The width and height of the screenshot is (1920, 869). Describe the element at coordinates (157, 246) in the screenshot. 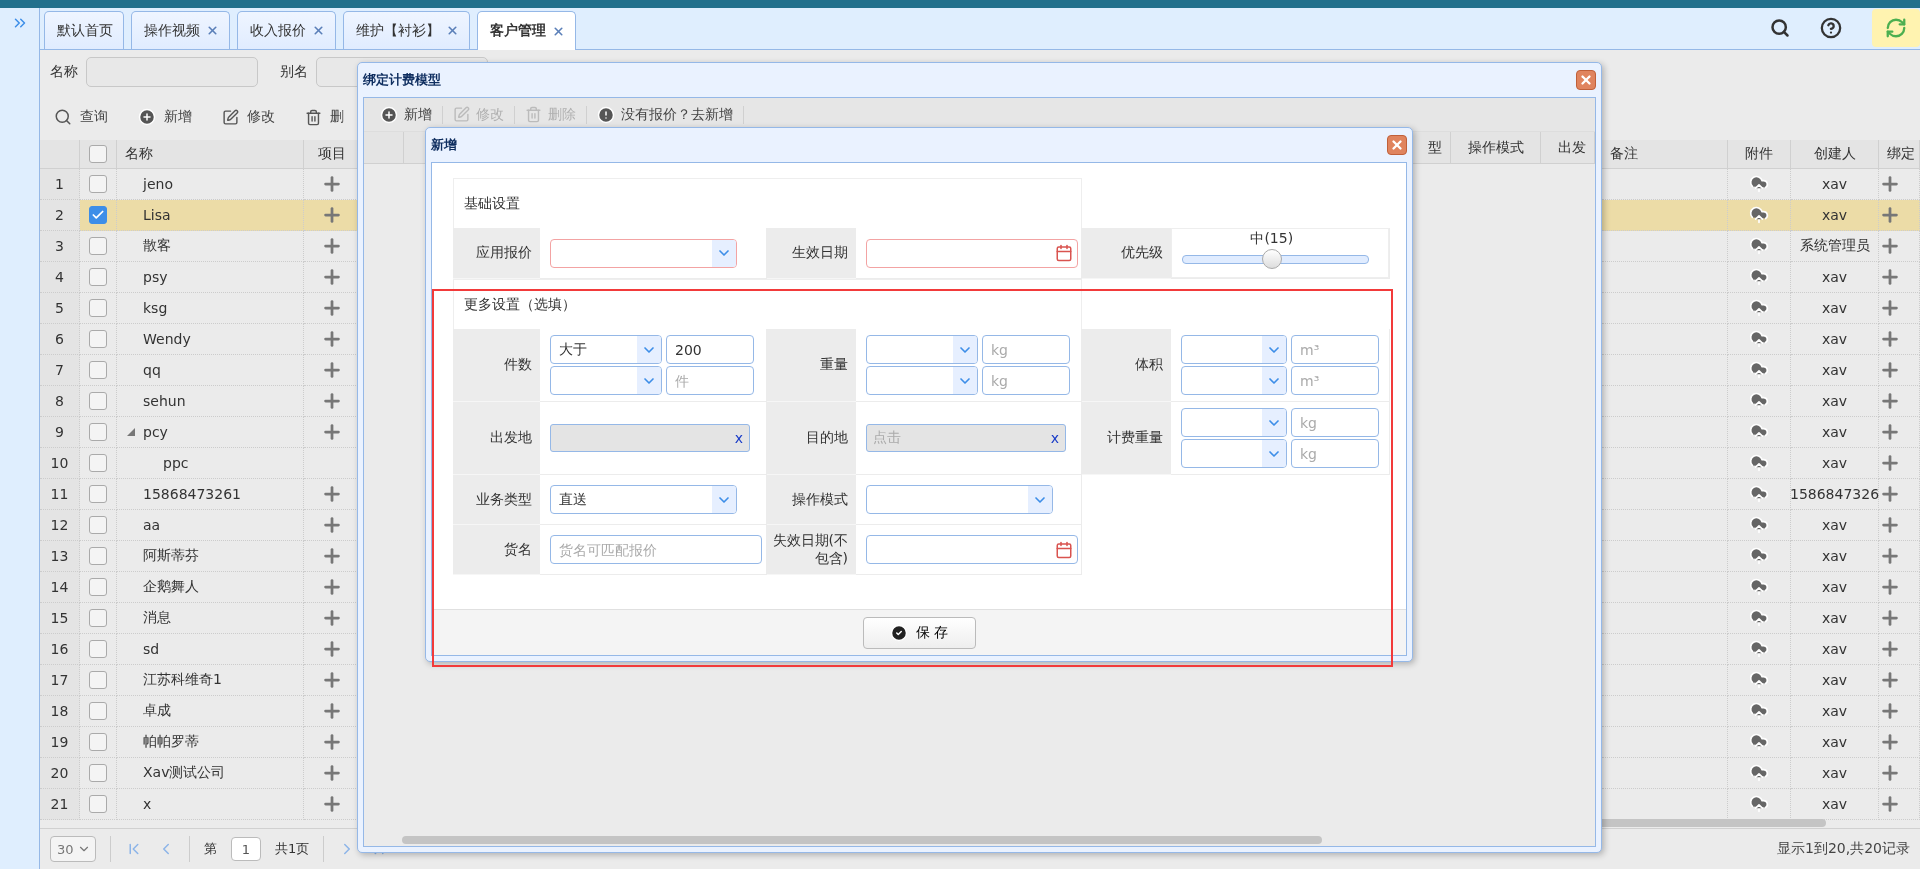

I see `customer-name: 散客` at that location.